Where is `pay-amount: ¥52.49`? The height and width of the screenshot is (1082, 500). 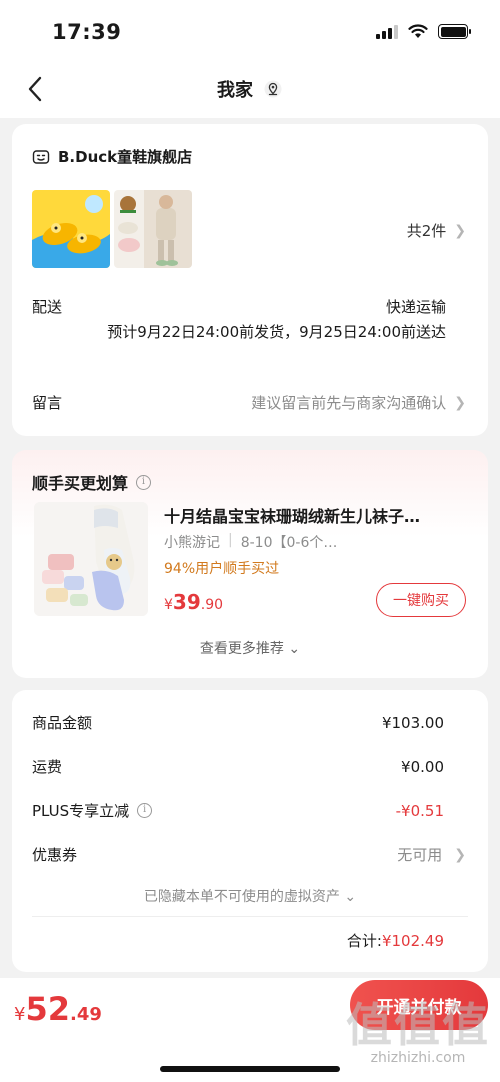
pay-amount: ¥52.49 is located at coordinates (58, 1009).